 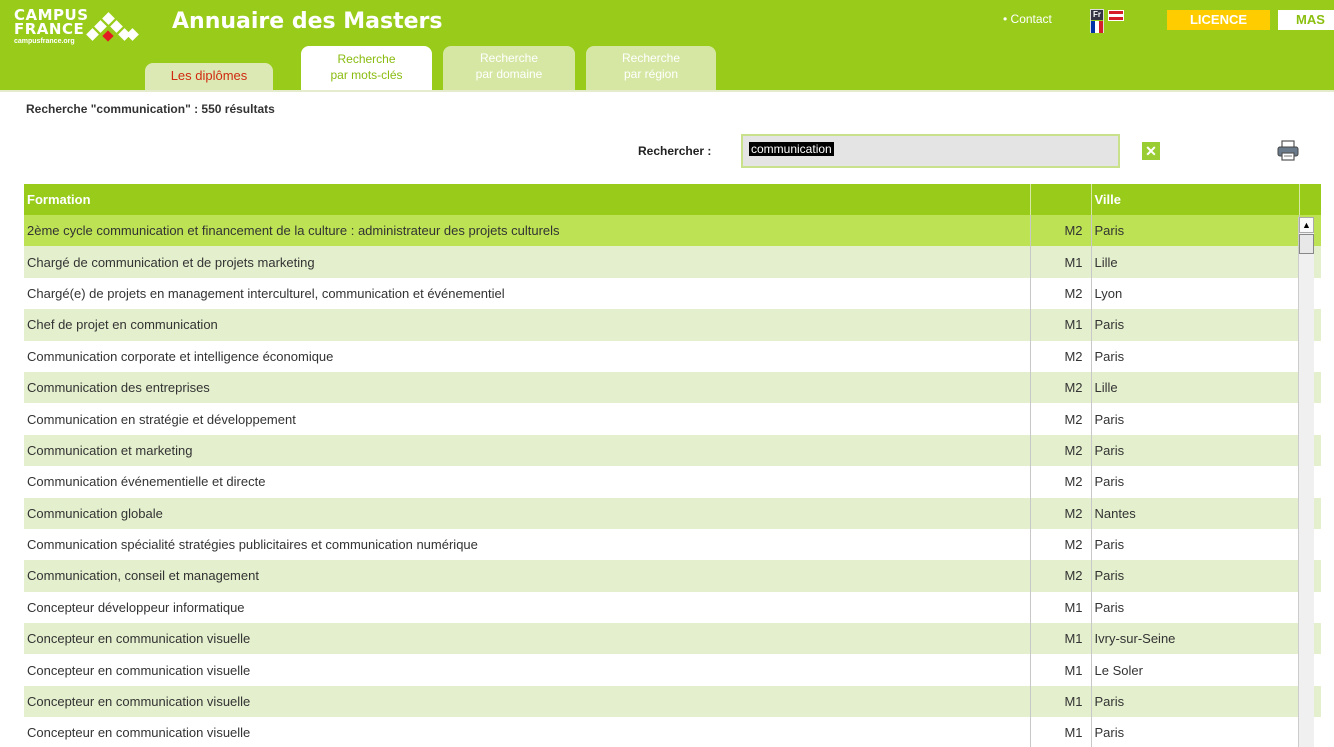 I want to click on tab-region-line-1: Recherche, so click(x=651, y=58).